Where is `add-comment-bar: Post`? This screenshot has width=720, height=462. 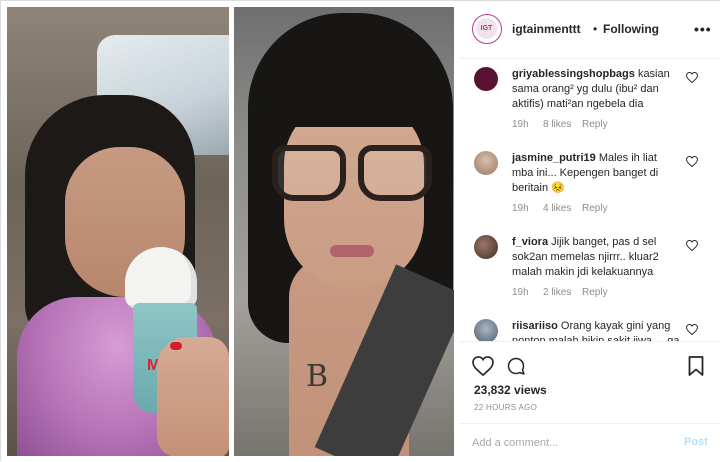
add-comment-bar: Post is located at coordinates (590, 442).